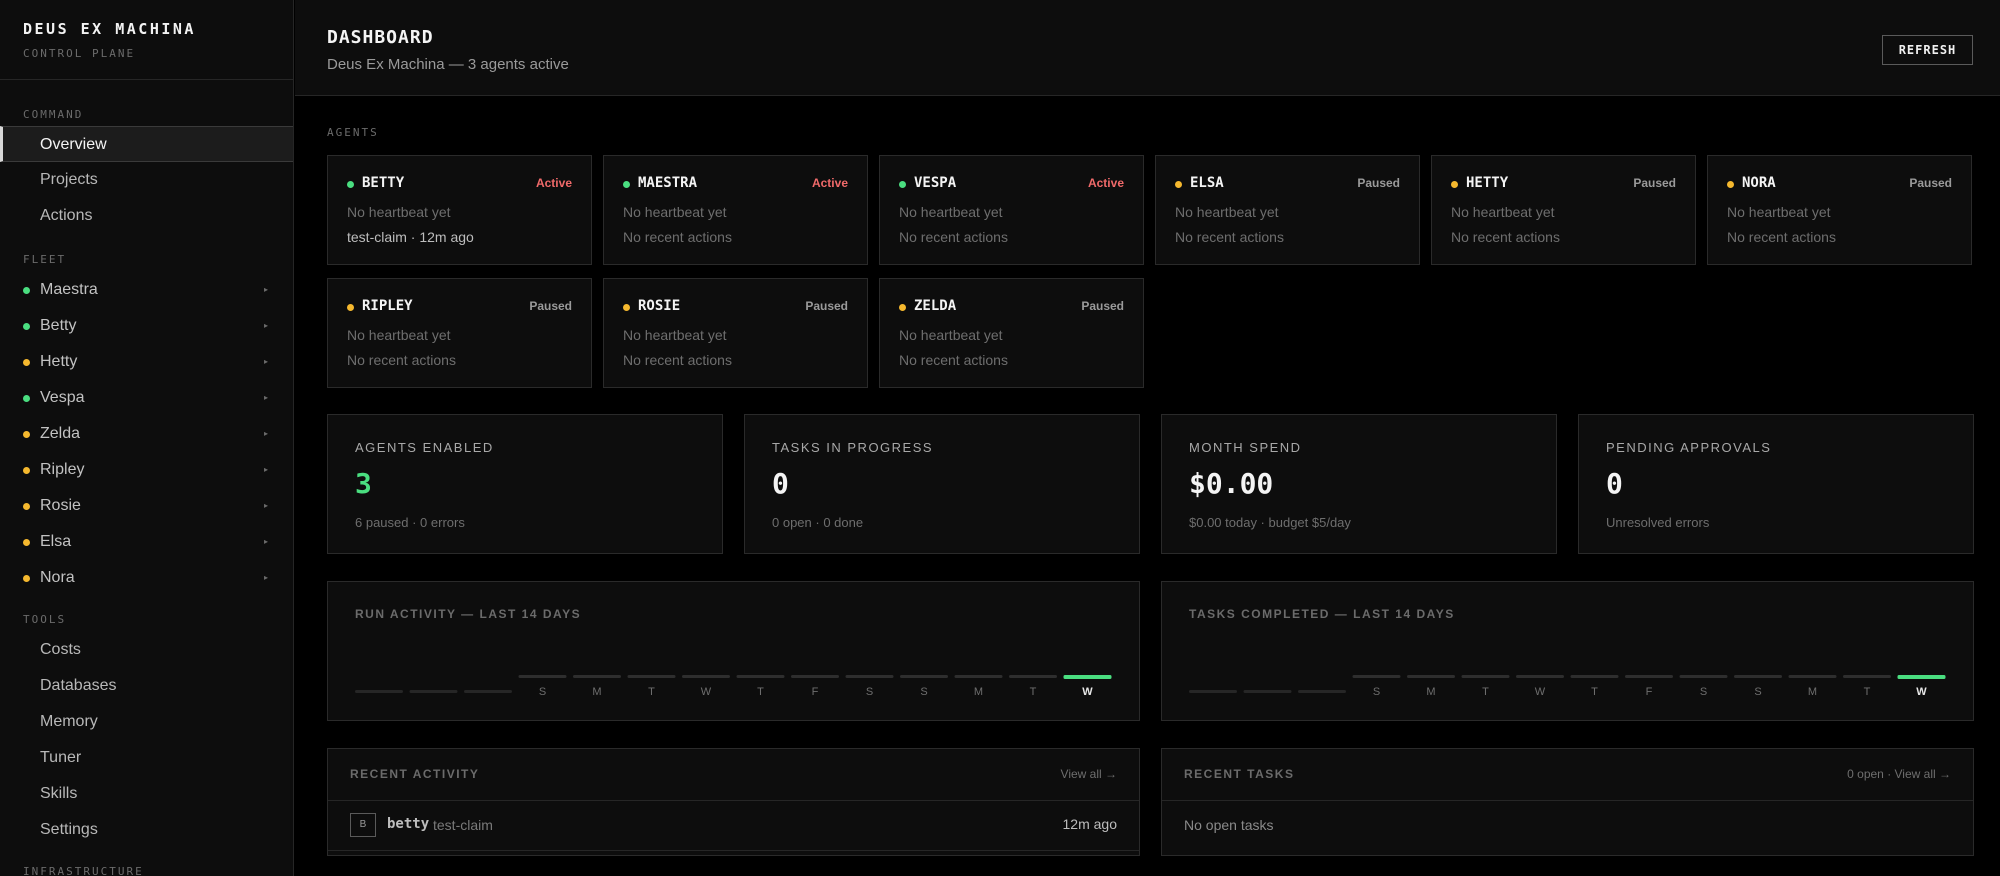 This screenshot has width=2000, height=876. I want to click on sidebar-item-betty: Betty ▸, so click(146, 326).